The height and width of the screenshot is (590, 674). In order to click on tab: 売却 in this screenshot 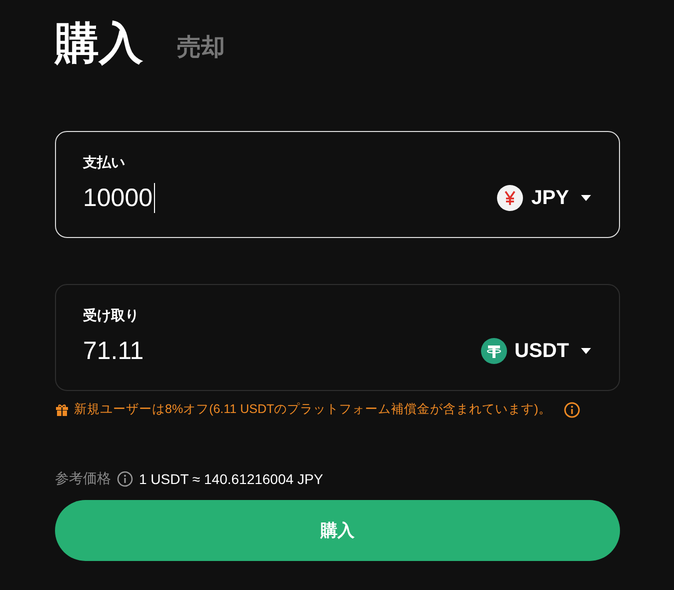, I will do `click(201, 48)`.